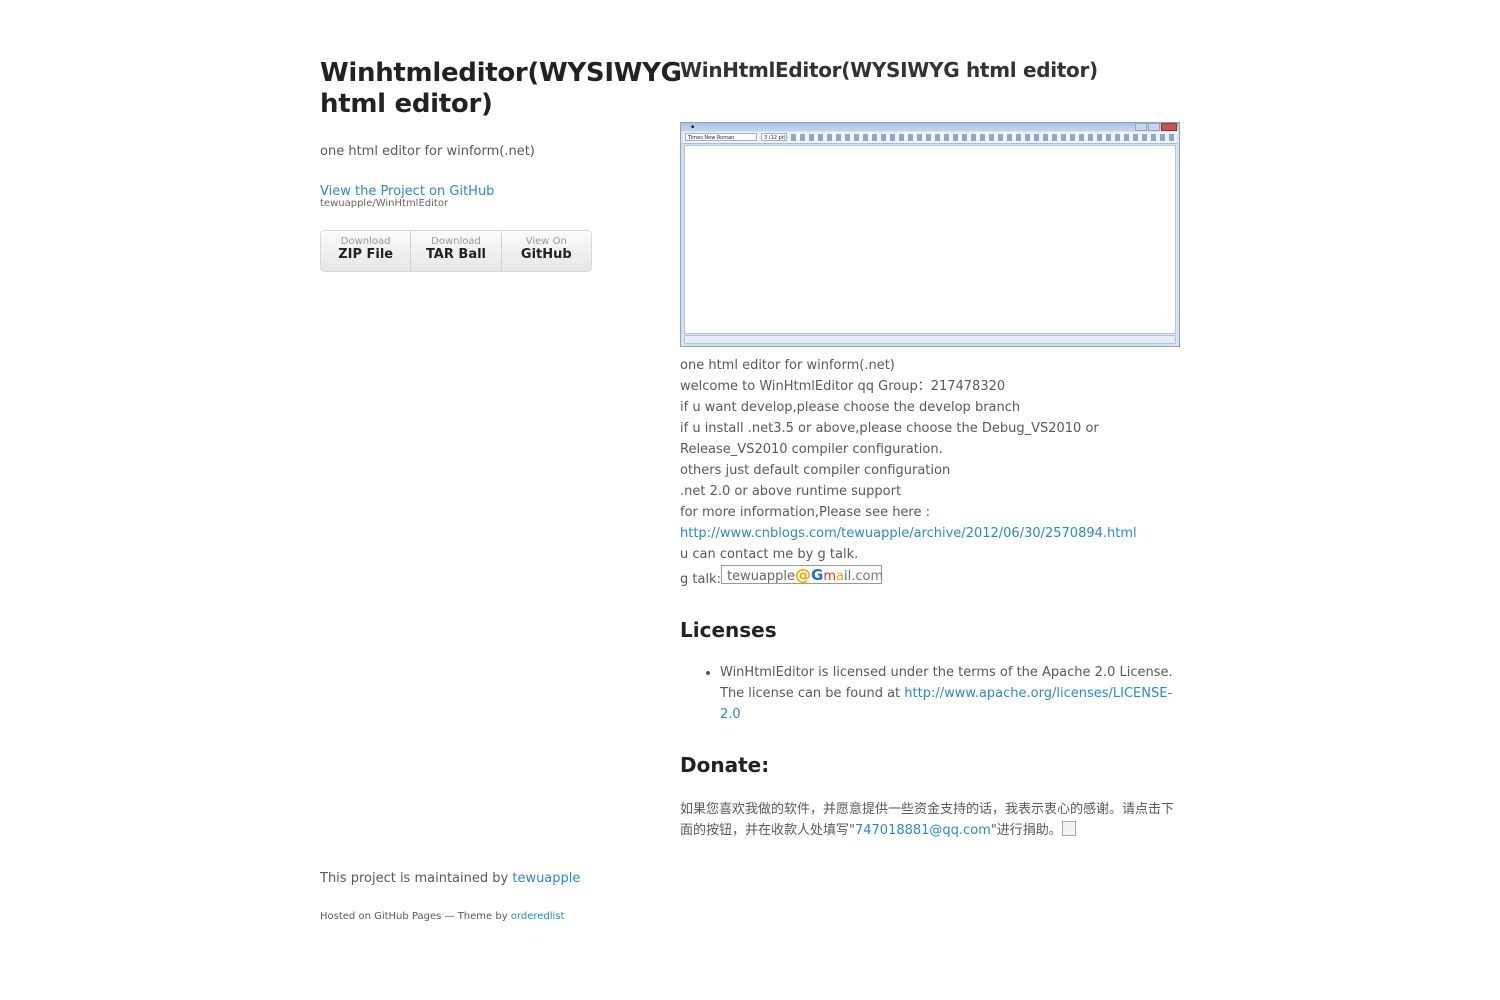 The width and height of the screenshot is (1500, 1000). What do you see at coordinates (501, 88) in the screenshot?
I see `site-title: Winhtmleditor(WYSIWYG html editor)` at bounding box center [501, 88].